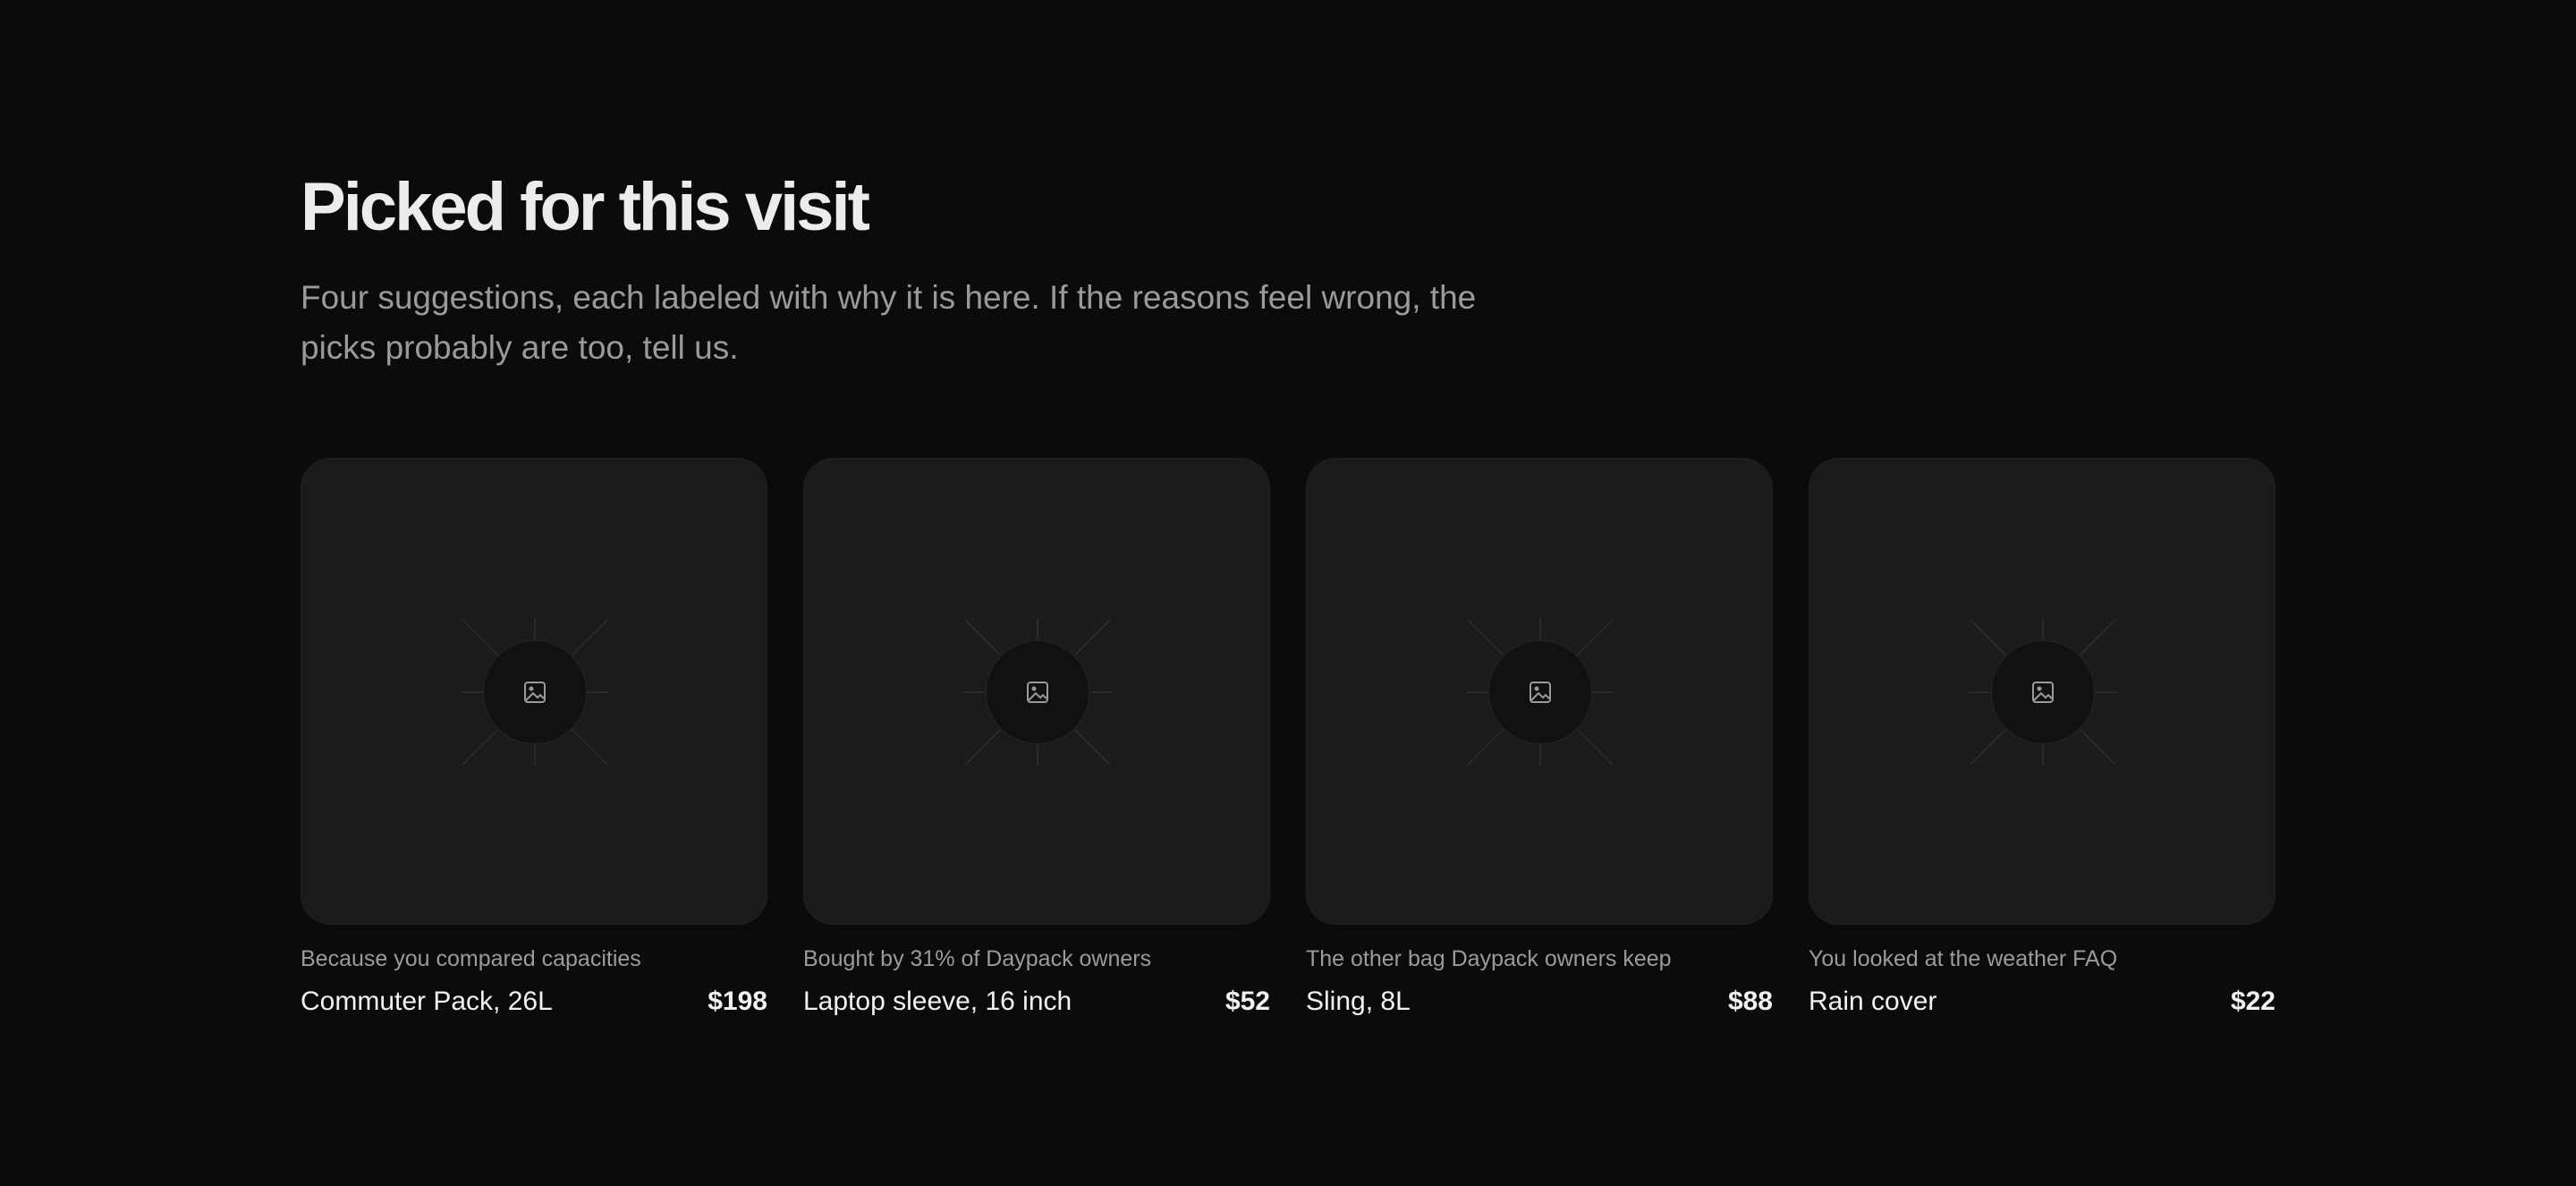  Describe the element at coordinates (977, 958) in the screenshot. I see `product-reason: Bought by 31% of Daypack owners` at that location.